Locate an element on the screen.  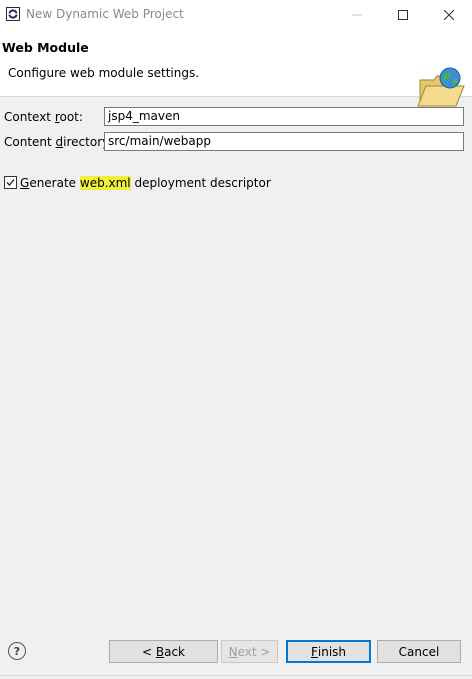
close-icon is located at coordinates (449, 15).